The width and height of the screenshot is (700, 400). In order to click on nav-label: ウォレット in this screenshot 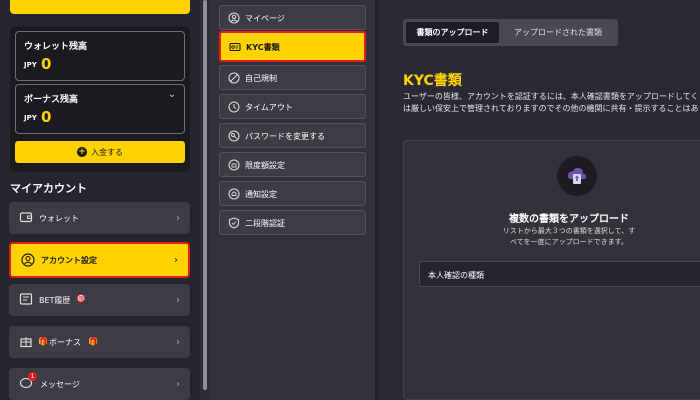, I will do `click(59, 218)`.